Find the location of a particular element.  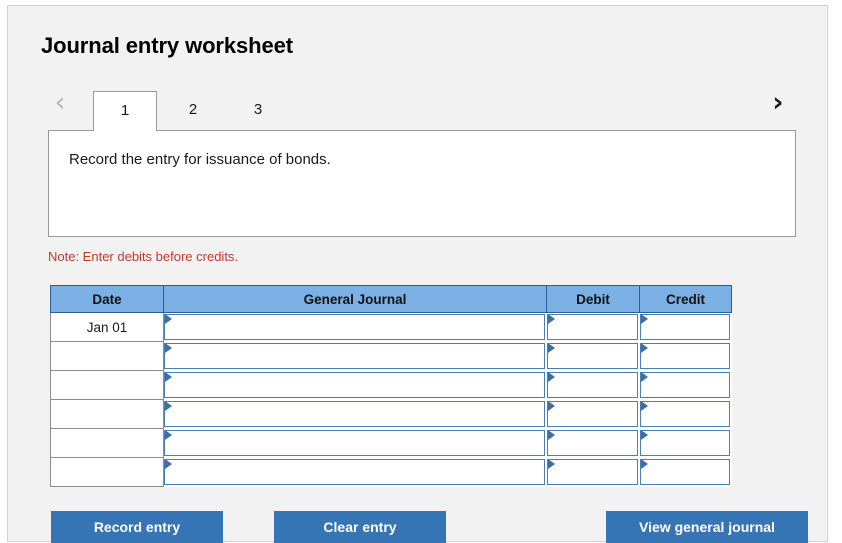

next-tab-chevron-icon: › is located at coordinates (778, 103).